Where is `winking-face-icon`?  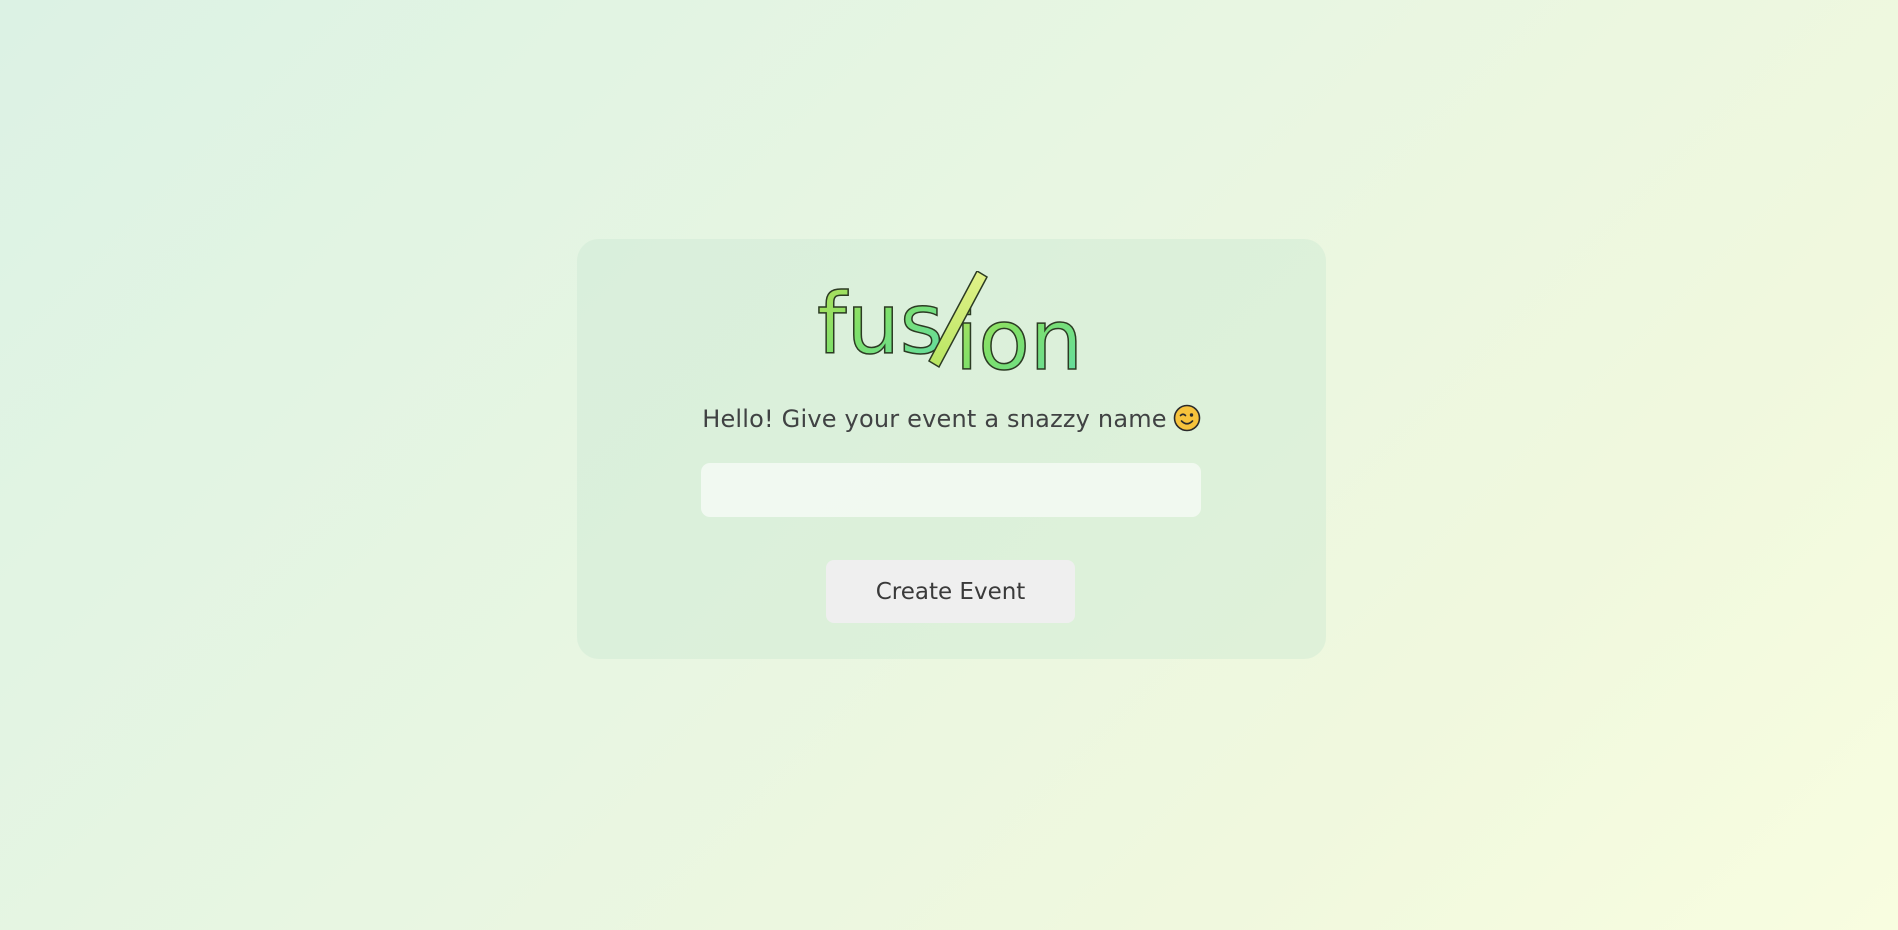 winking-face-icon is located at coordinates (1187, 421).